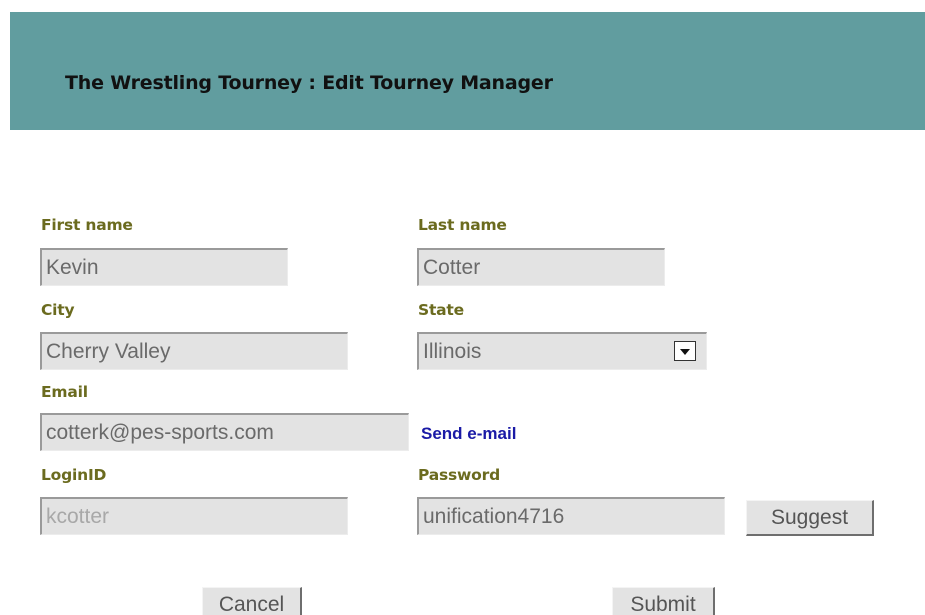 This screenshot has width=925, height=615. What do you see at coordinates (541, 267) in the screenshot?
I see `last-name-field: Cotter` at bounding box center [541, 267].